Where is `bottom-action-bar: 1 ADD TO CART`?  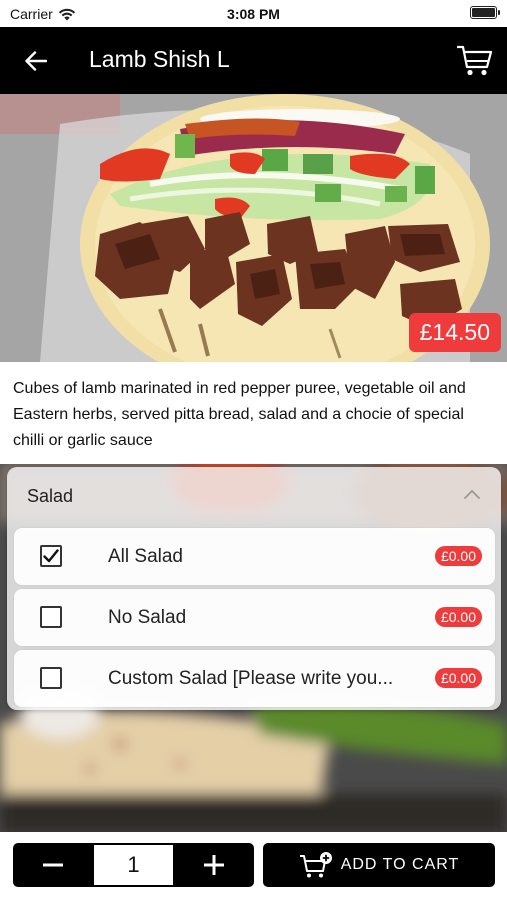
bottom-action-bar: 1 ADD TO CART is located at coordinates (253, 866).